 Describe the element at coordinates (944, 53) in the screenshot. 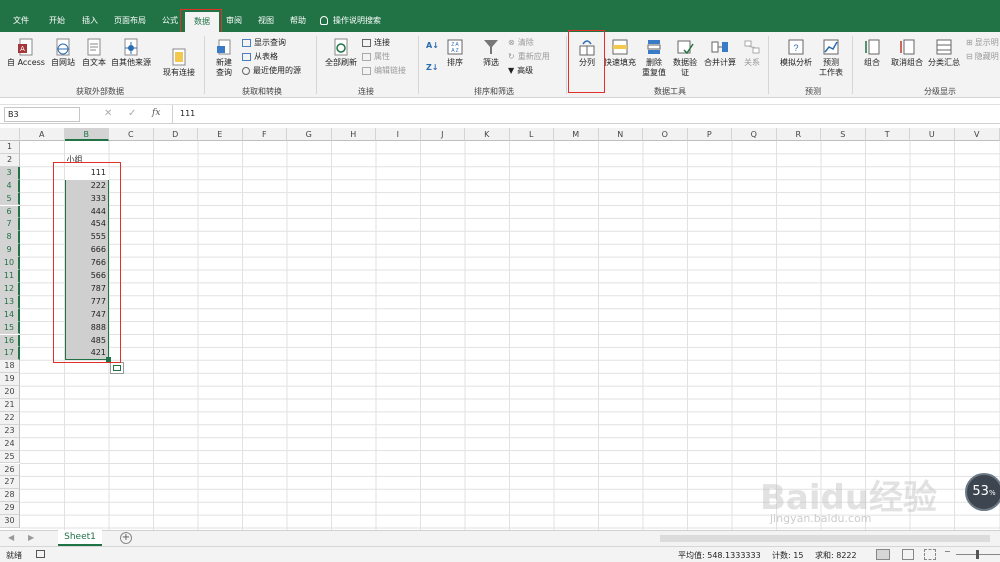

I see `subtotal-button: 分类汇总` at that location.